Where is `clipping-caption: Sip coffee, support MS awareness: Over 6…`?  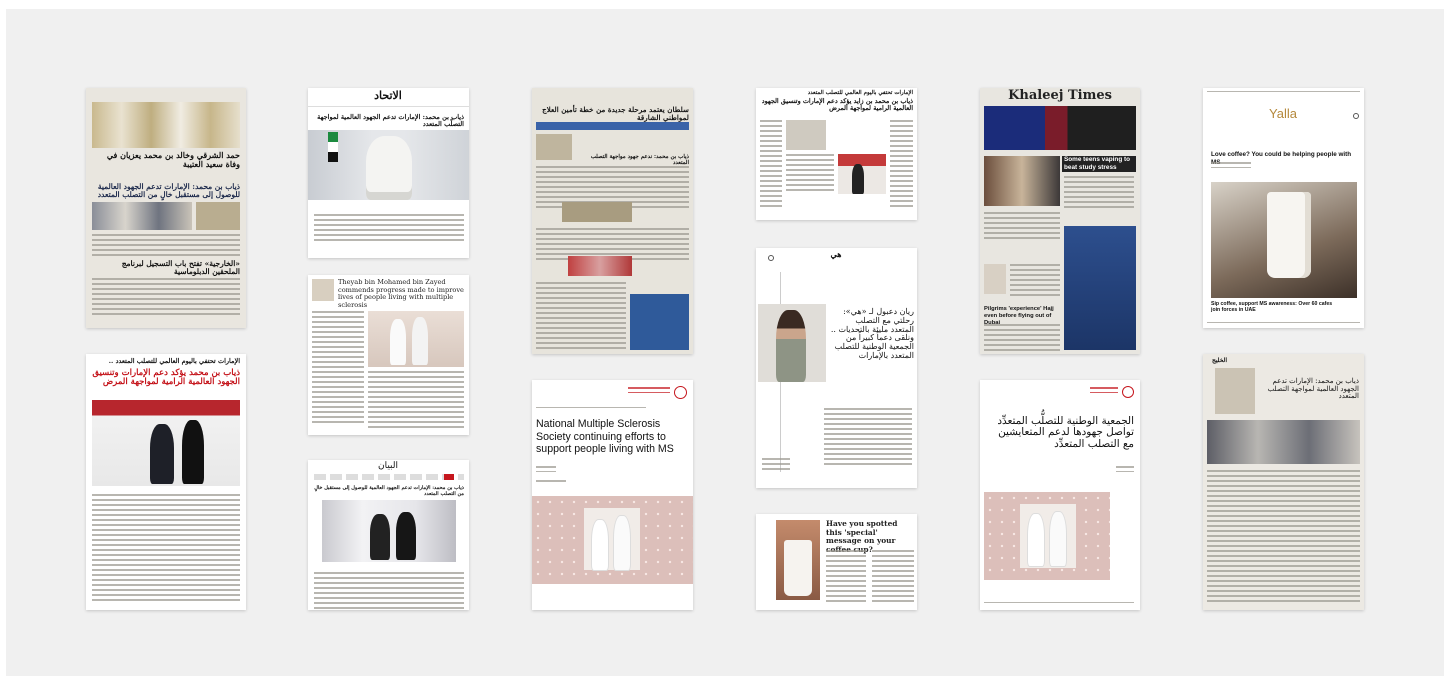 clipping-caption: Sip coffee, support MS awareness: Over 6… is located at coordinates (1272, 307).